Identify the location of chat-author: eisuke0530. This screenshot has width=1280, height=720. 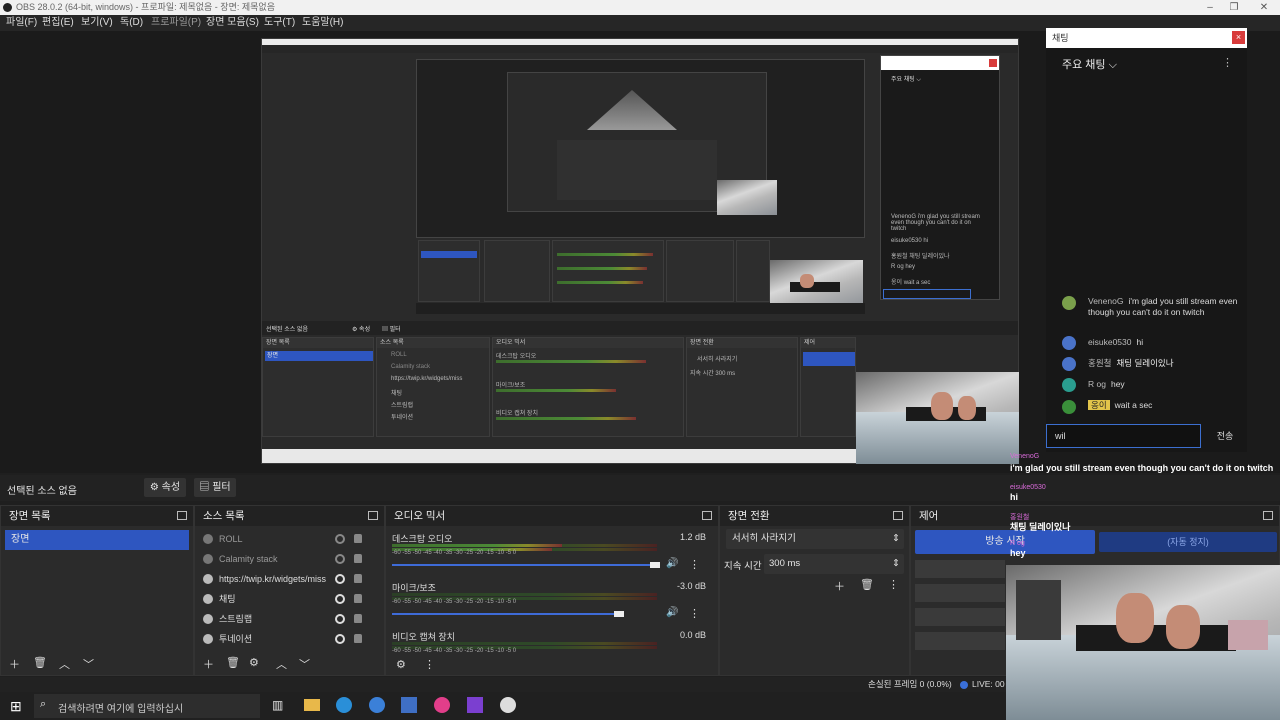
(1110, 342).